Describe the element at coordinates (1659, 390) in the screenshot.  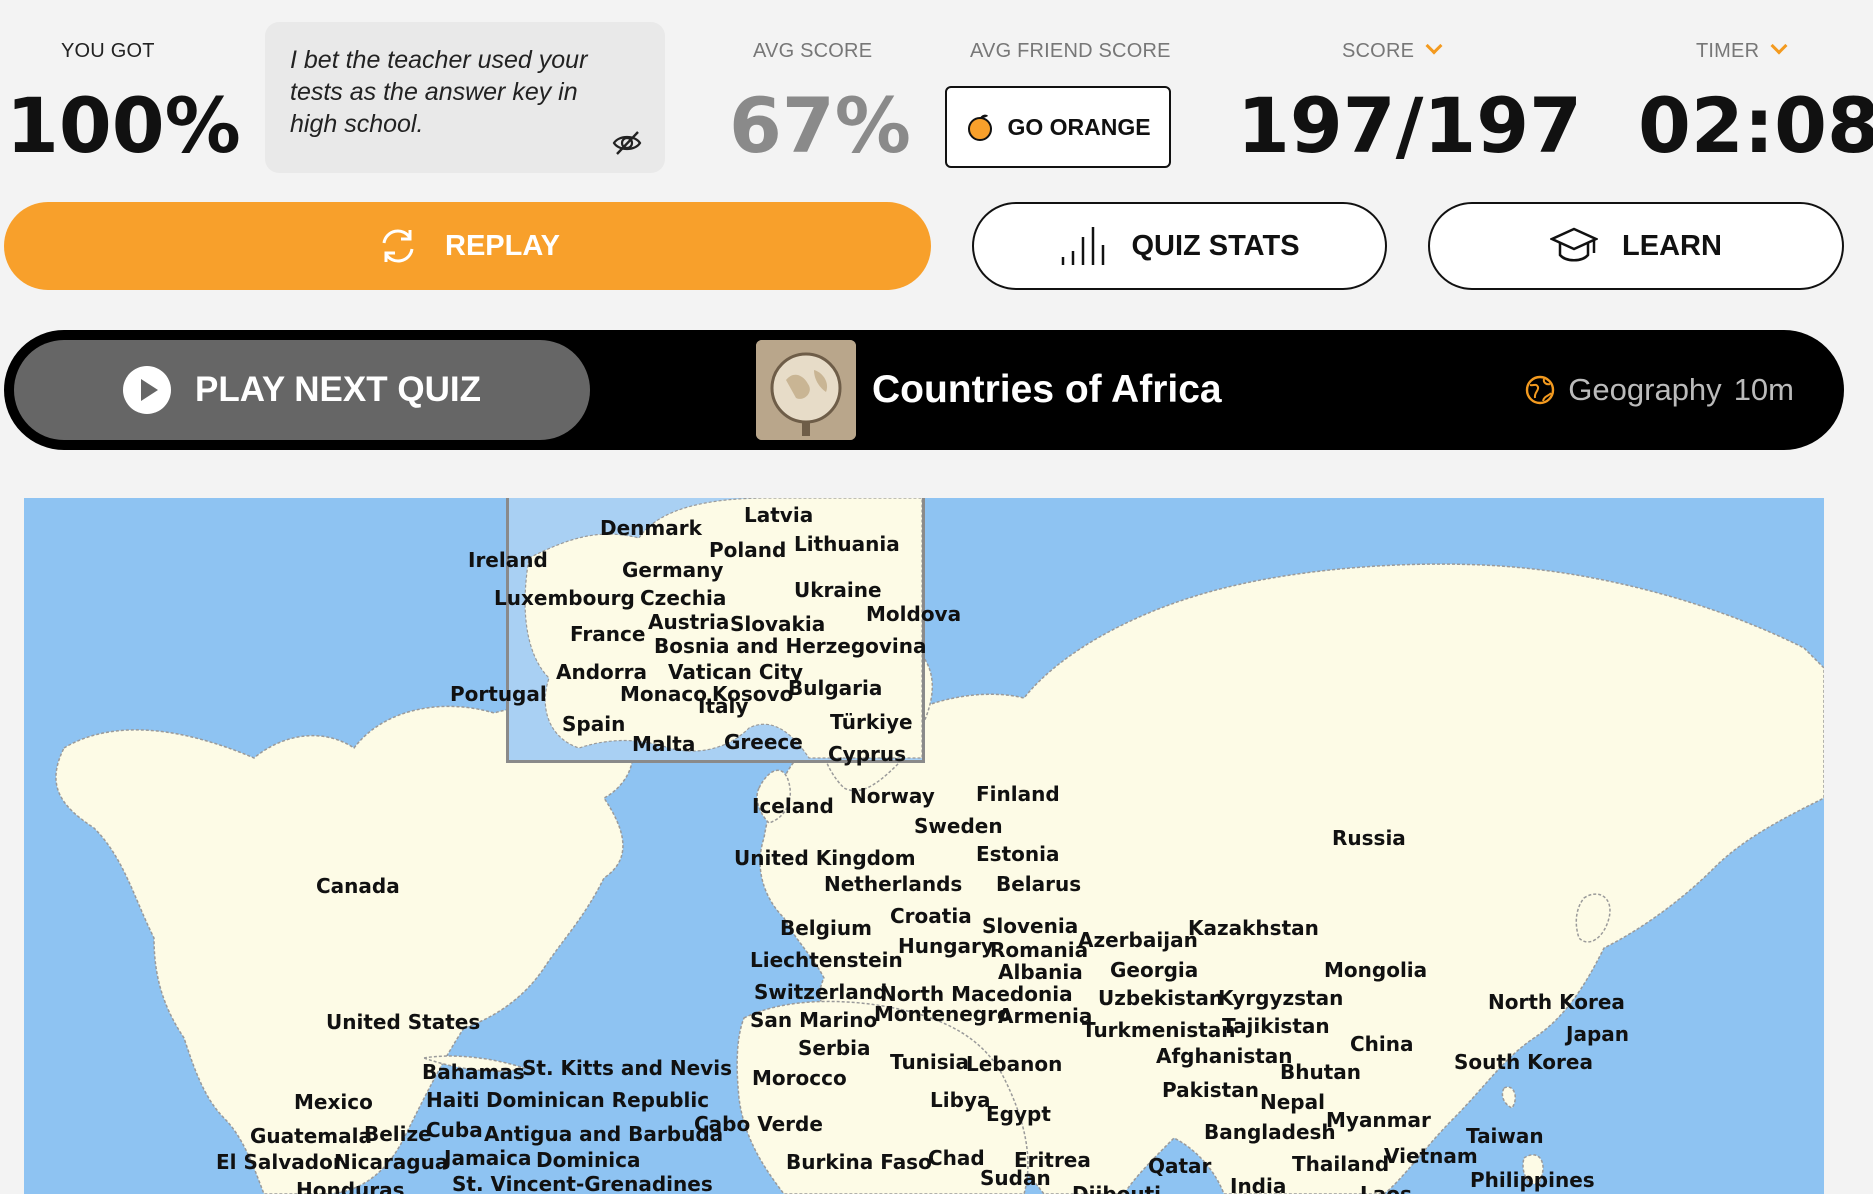
I see `next-quiz-meta: Geography 10m` at that location.